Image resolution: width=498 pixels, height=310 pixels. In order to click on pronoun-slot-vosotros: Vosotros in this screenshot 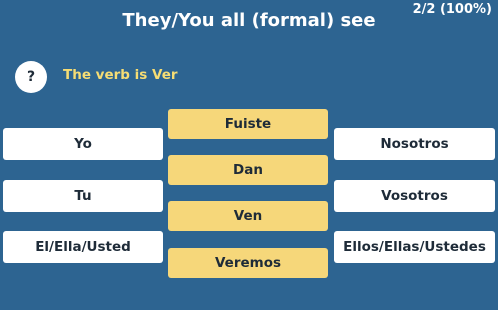, I will do `click(414, 196)`.